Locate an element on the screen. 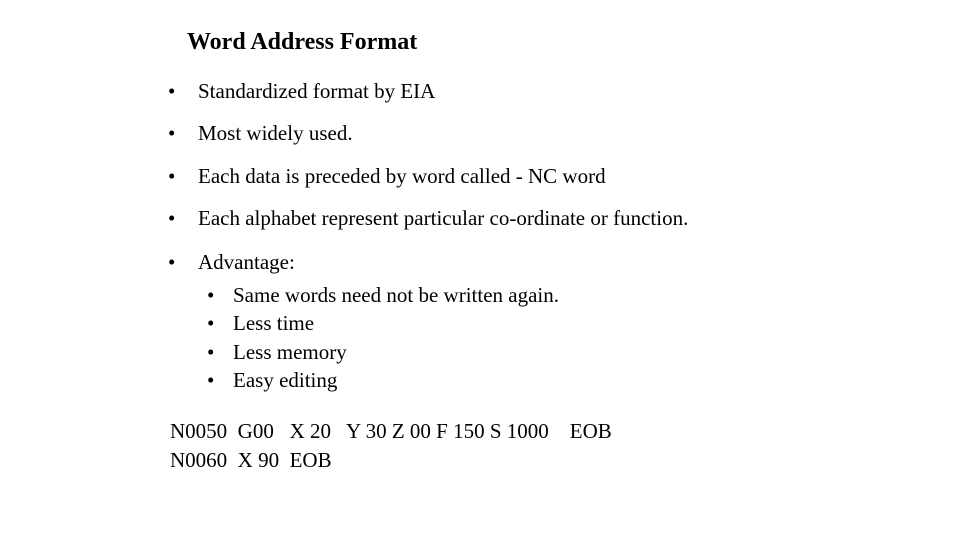  bullet-item: • Most widely used. is located at coordinates (260, 133).